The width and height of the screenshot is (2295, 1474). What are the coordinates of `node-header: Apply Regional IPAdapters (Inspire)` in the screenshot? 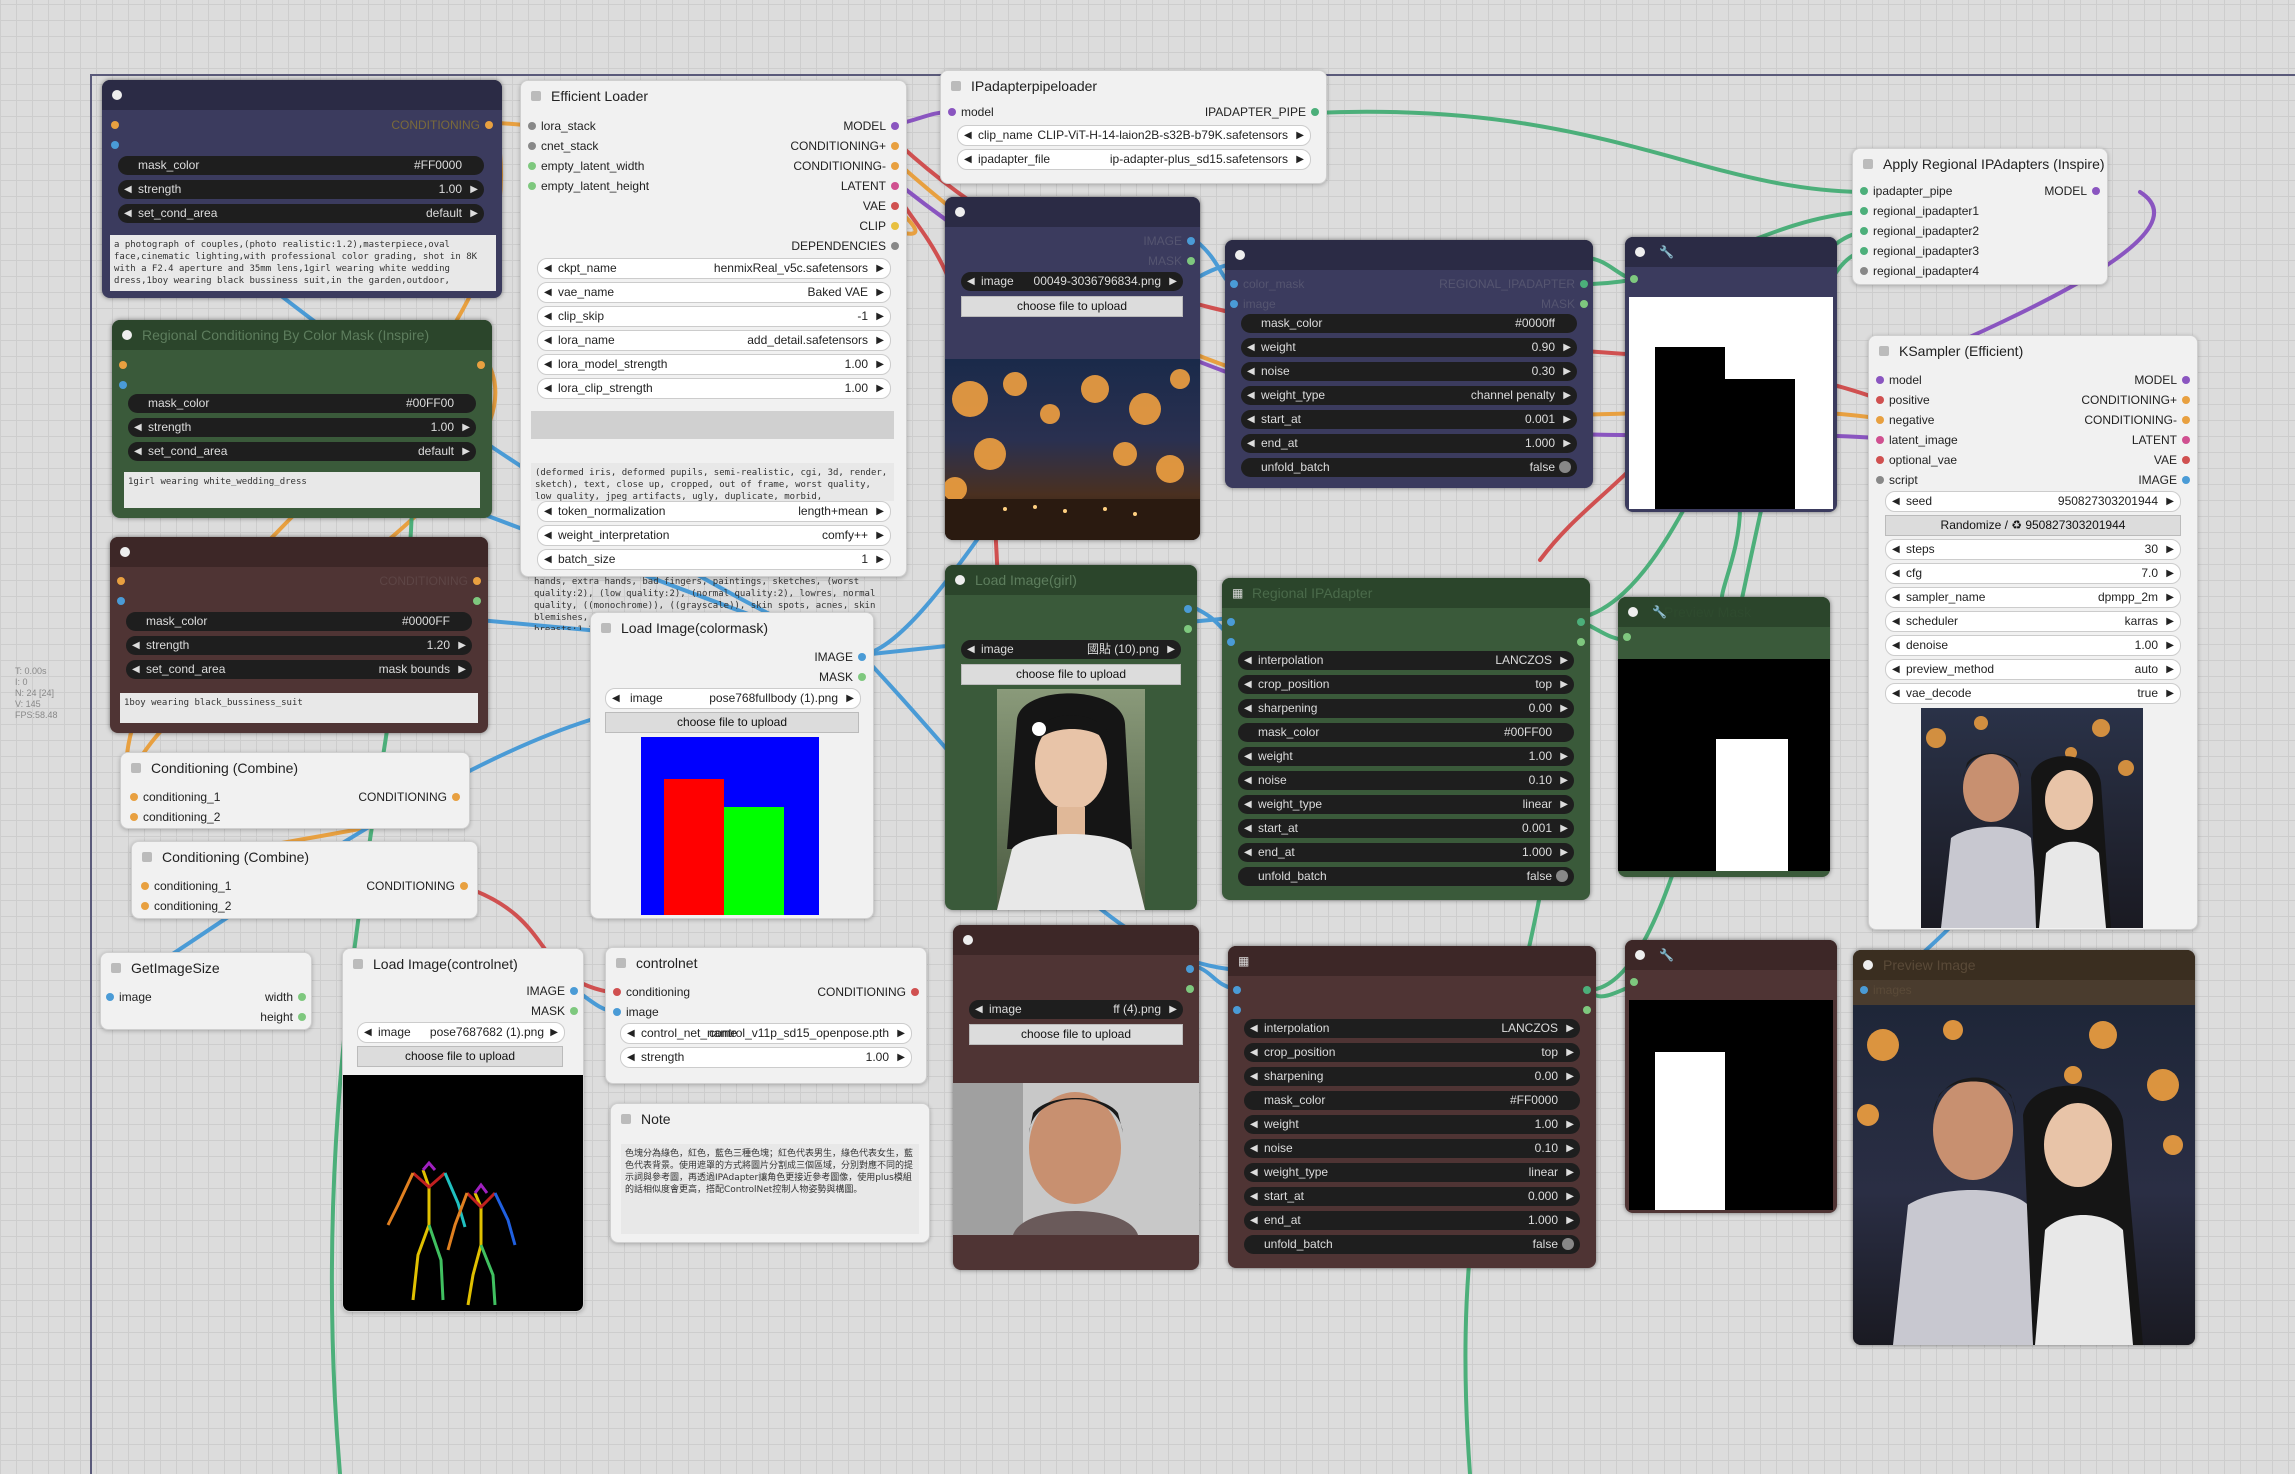 It's located at (1980, 164).